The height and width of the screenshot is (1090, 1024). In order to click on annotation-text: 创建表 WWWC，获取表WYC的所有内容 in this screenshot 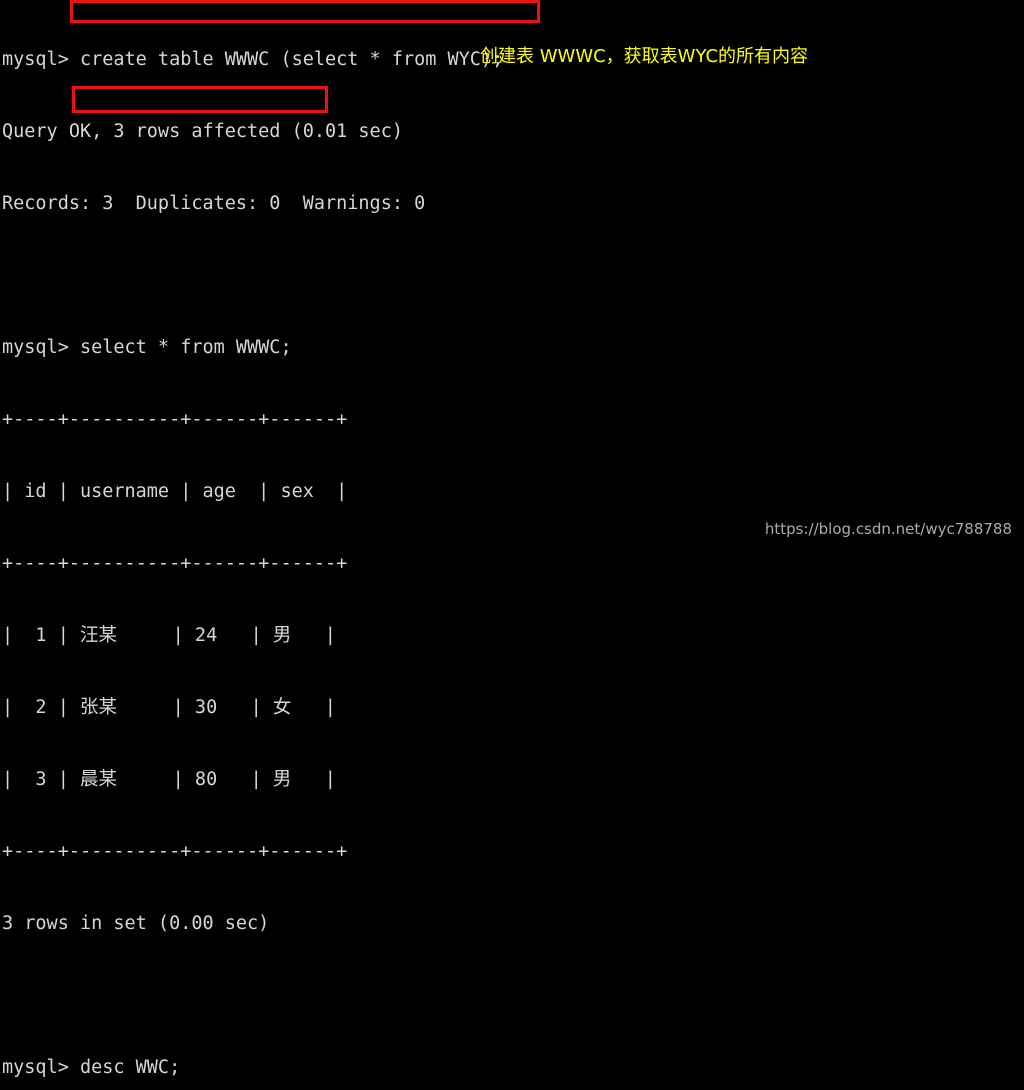, I will do `click(644, 56)`.